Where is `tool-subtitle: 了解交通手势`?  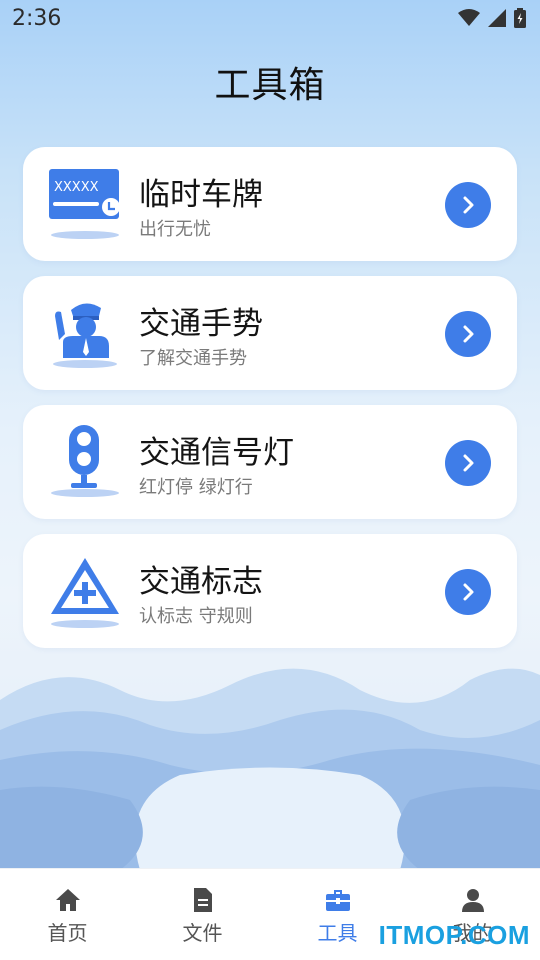 tool-subtitle: 了解交通手势 is located at coordinates (193, 358).